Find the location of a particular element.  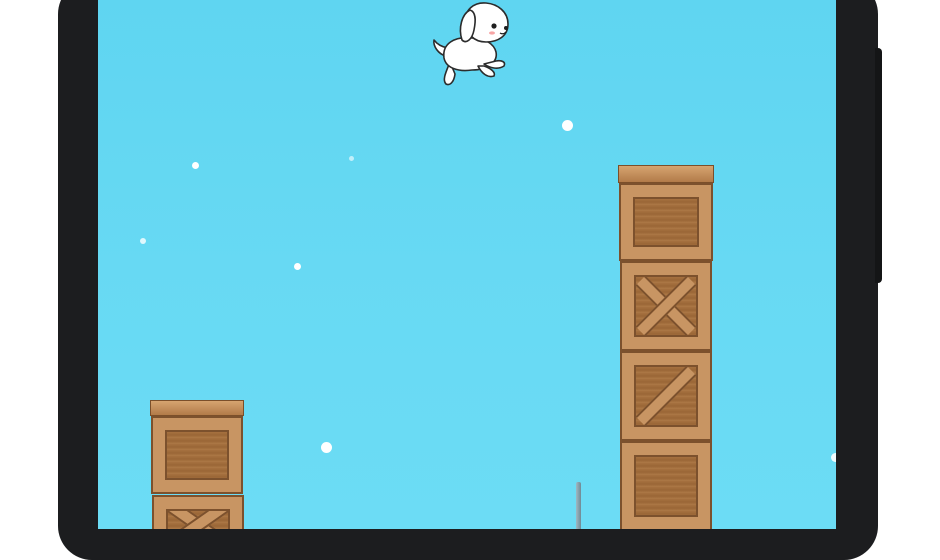

puppy-nose is located at coordinates (506, 28).